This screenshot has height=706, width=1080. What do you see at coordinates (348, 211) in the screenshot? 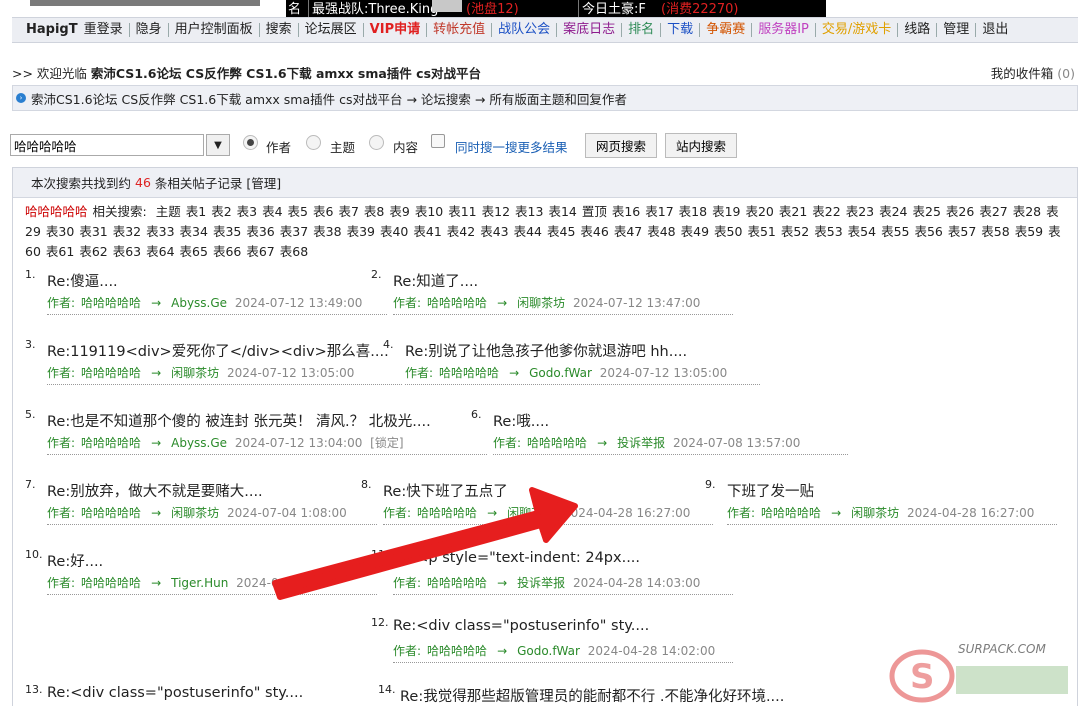
I see `related-tag: 表7` at bounding box center [348, 211].